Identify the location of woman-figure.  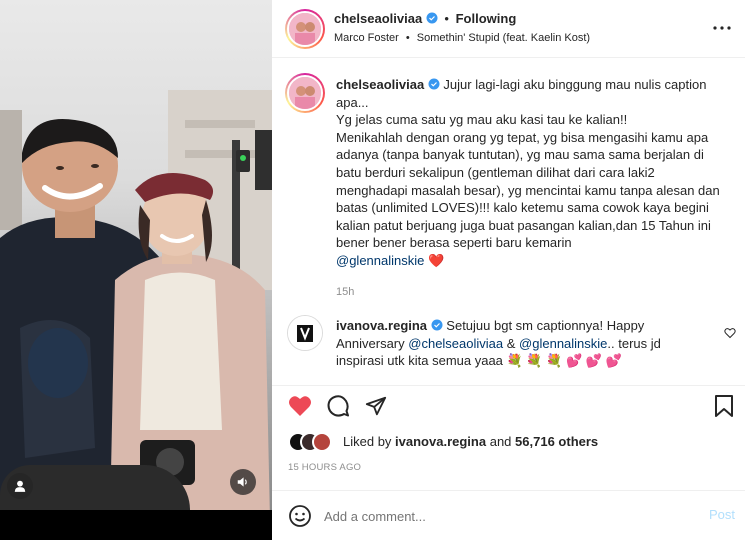
(190, 341).